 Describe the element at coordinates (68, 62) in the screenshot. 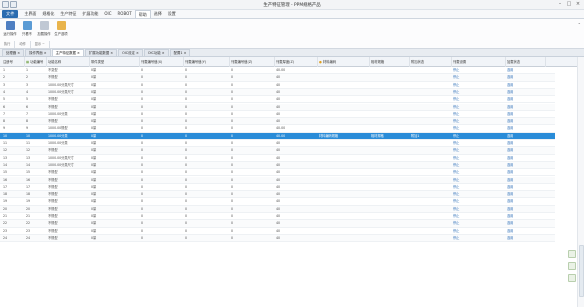

I see `column-header: 功能名称` at that location.